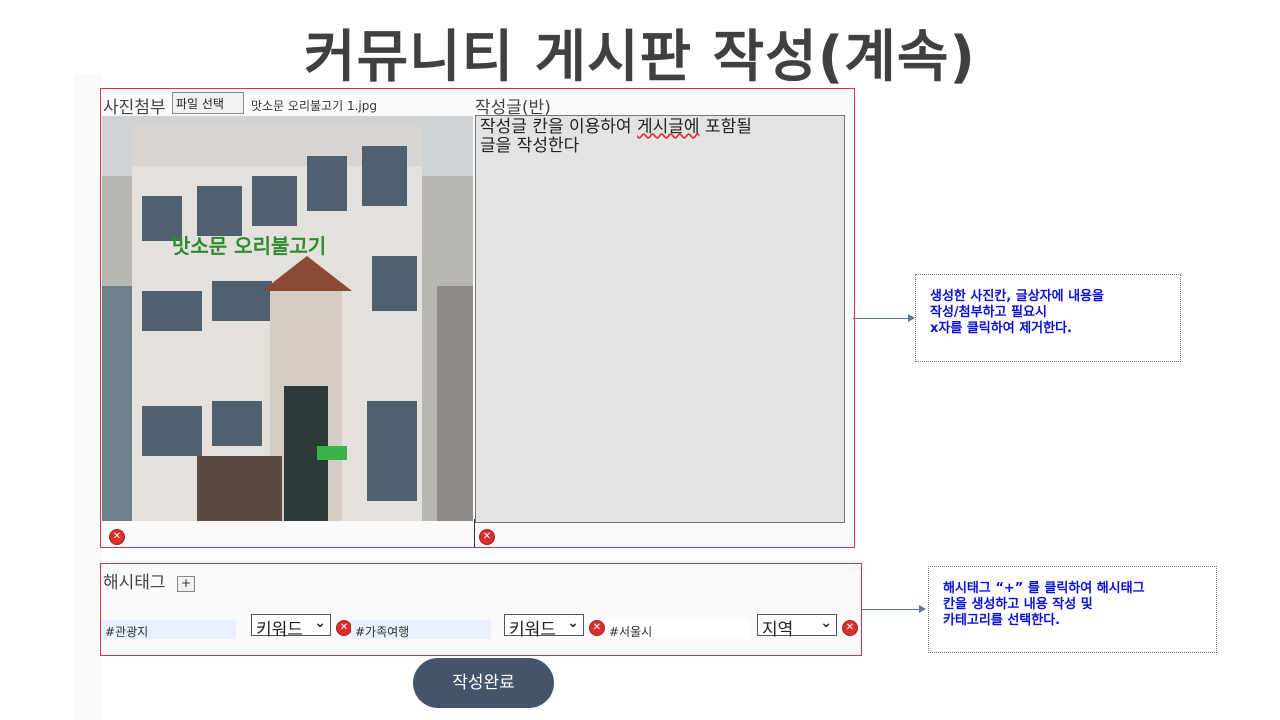  I want to click on category-value-2: 키워드, so click(532, 630).